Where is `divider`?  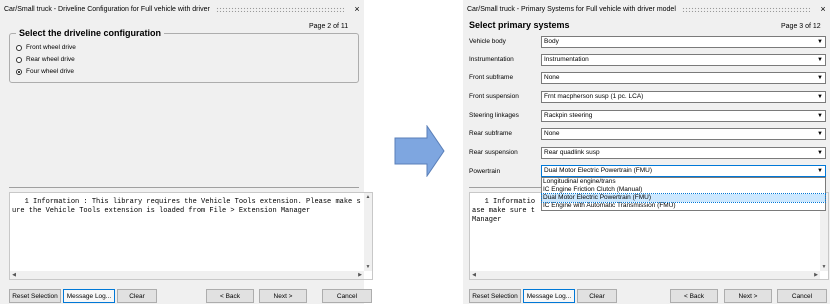
divider is located at coordinates (184, 187).